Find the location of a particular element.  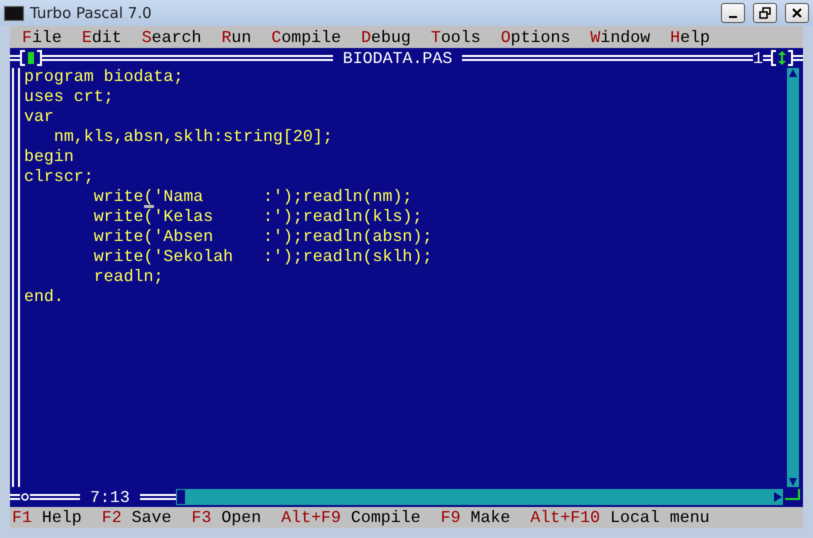

menu-item: Help is located at coordinates (690, 37).